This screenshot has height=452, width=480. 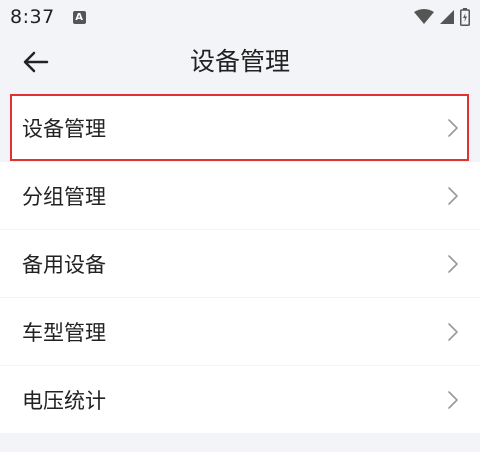 What do you see at coordinates (239, 127) in the screenshot?
I see `menu-item-device-management: 设备管理` at bounding box center [239, 127].